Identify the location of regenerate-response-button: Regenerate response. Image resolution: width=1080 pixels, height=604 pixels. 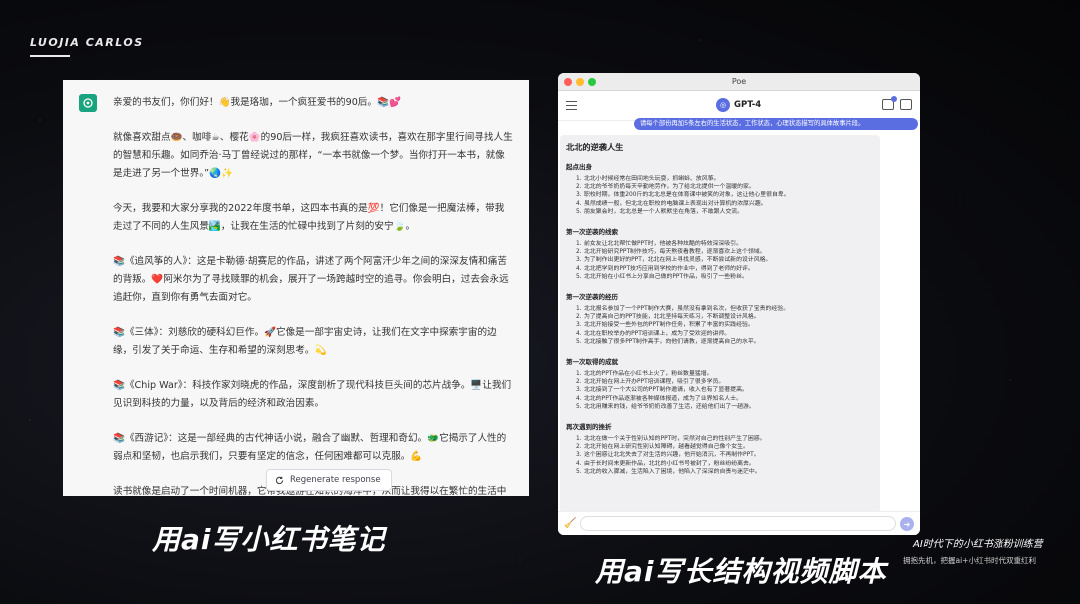
(329, 480).